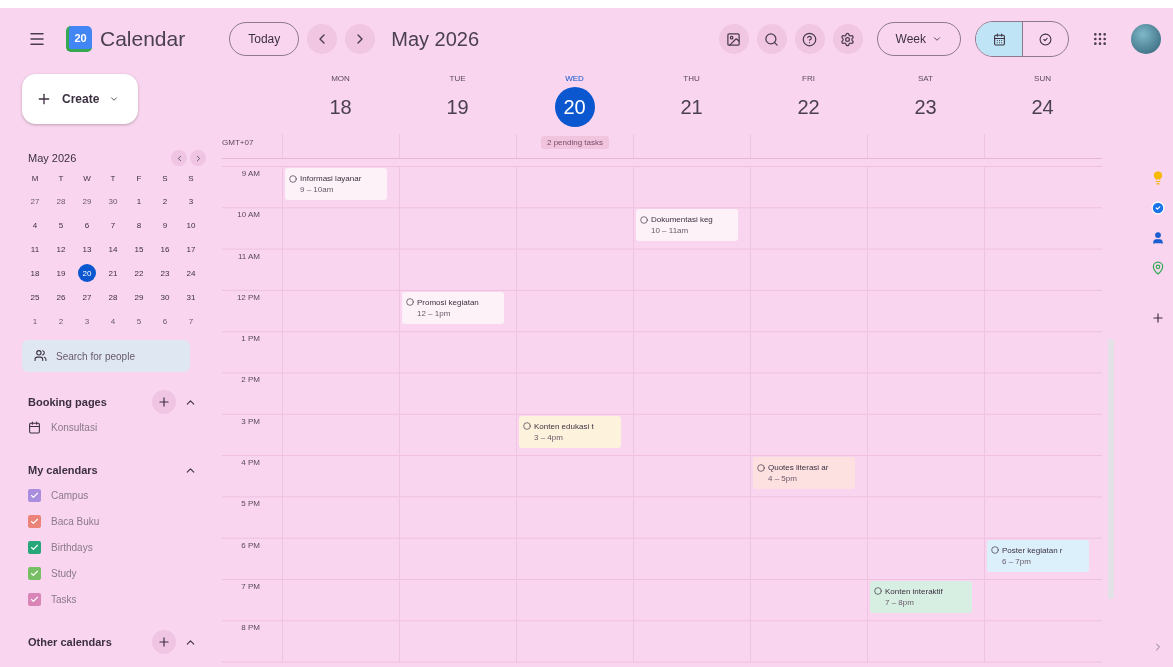  I want to click on event-time: 12 – 1pm, so click(434, 313).